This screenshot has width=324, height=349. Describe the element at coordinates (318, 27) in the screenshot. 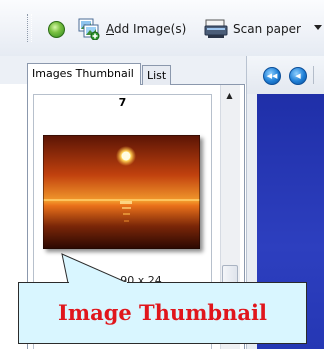

I see `toolbar-overflow-arrow-icon` at that location.